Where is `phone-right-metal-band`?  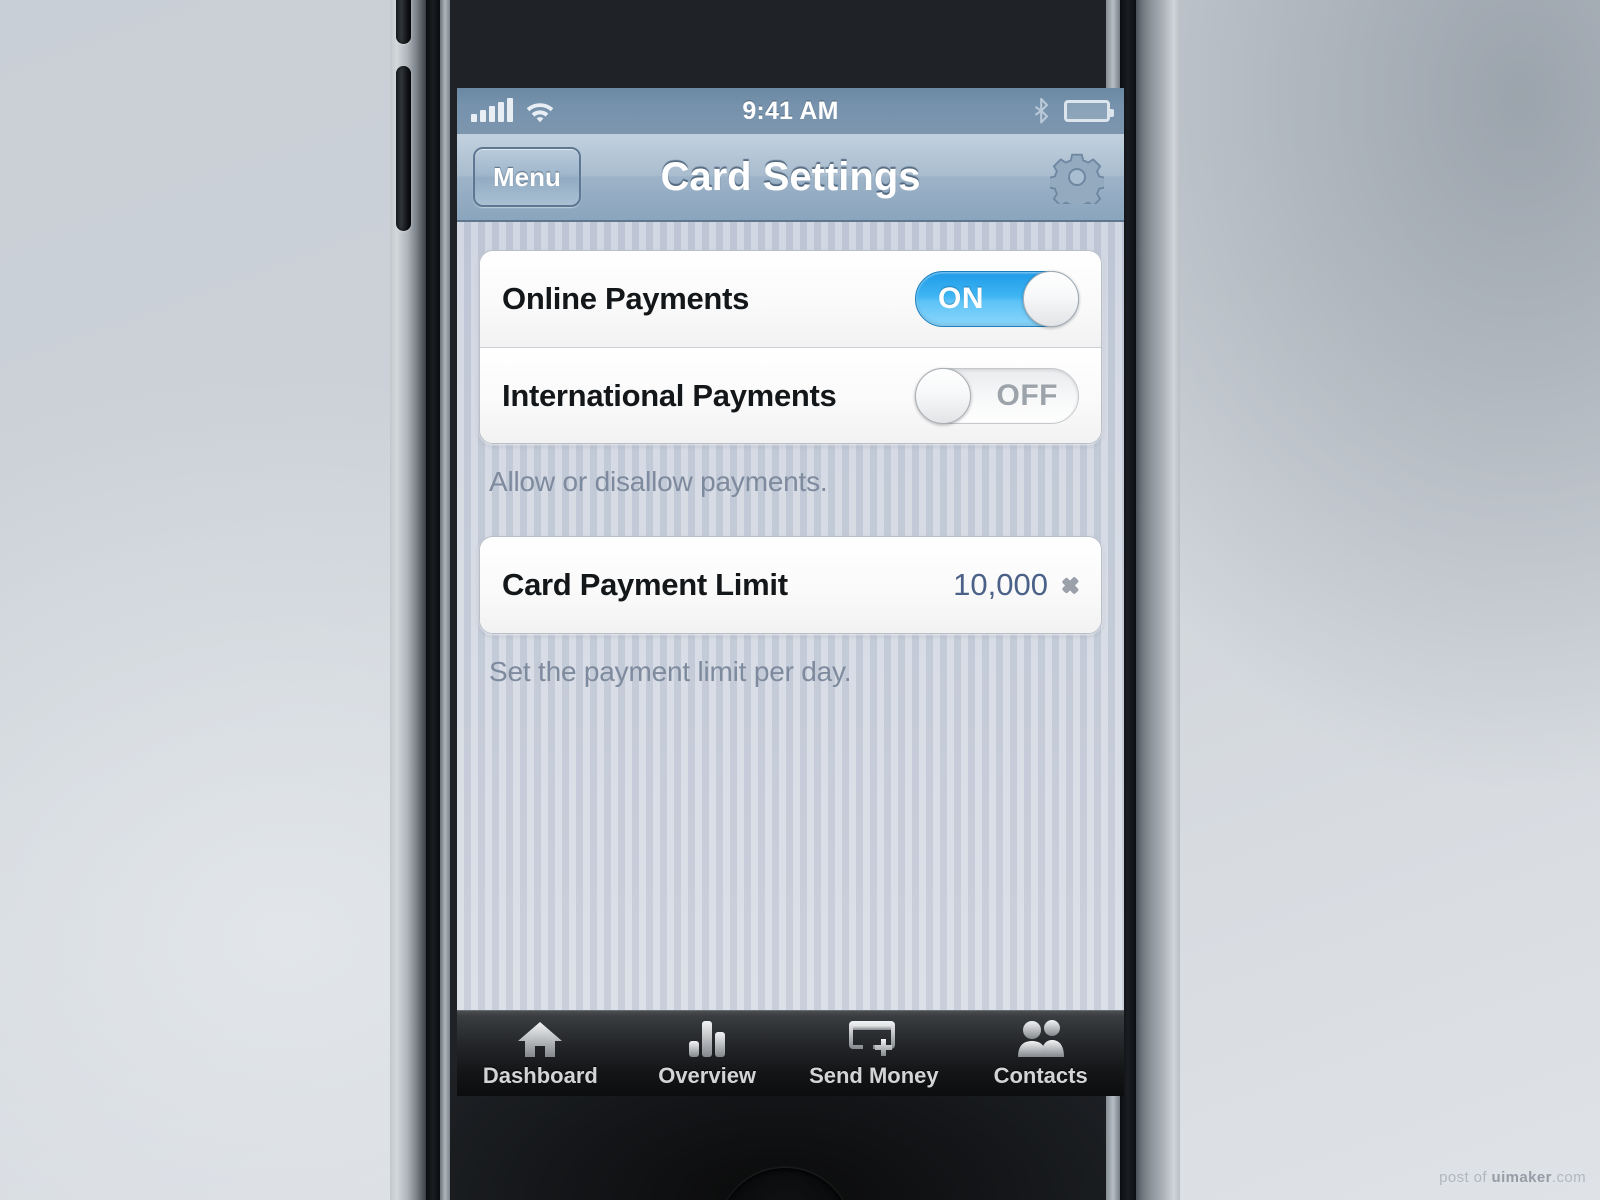 phone-right-metal-band is located at coordinates (1158, 600).